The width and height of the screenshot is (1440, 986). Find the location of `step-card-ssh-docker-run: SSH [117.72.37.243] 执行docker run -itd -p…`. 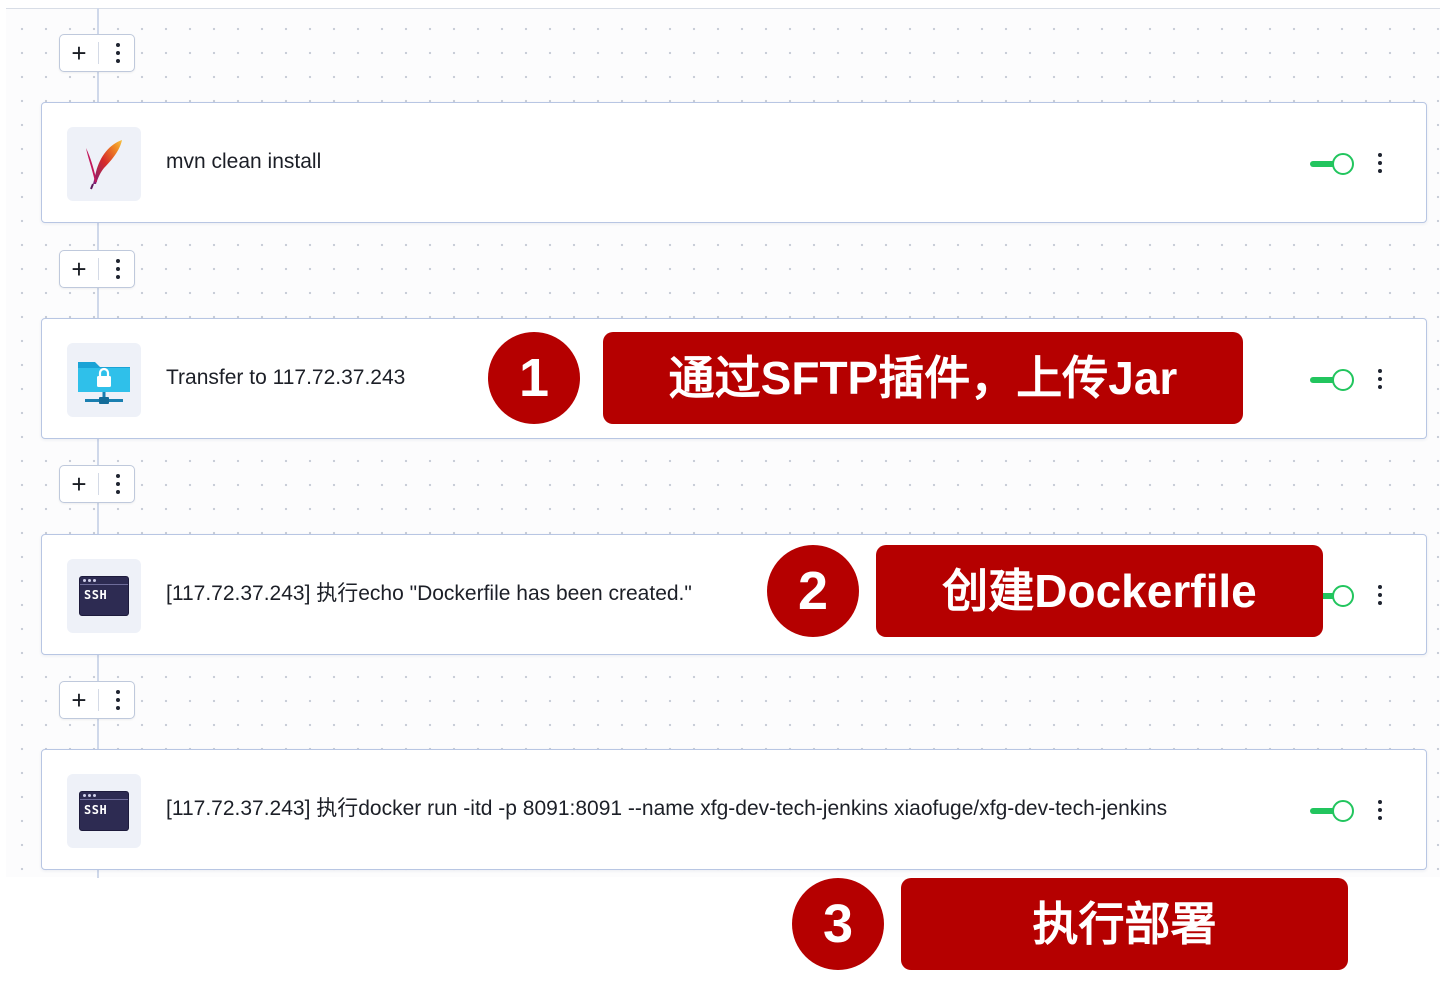

step-card-ssh-docker-run: SSH [117.72.37.243] 执行docker run -itd -p… is located at coordinates (734, 809).